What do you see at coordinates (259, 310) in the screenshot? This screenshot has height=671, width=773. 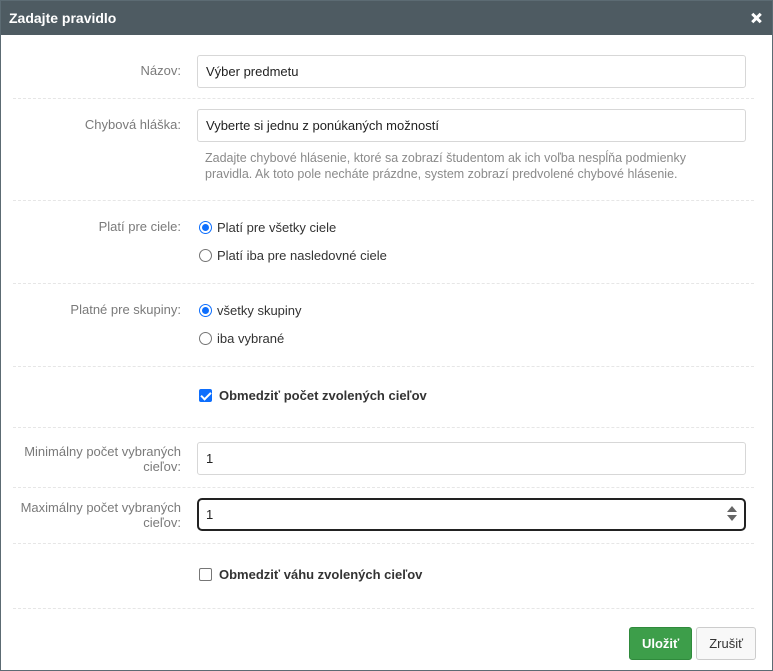 I see `radio-all-groups-label: všetky skupiny` at bounding box center [259, 310].